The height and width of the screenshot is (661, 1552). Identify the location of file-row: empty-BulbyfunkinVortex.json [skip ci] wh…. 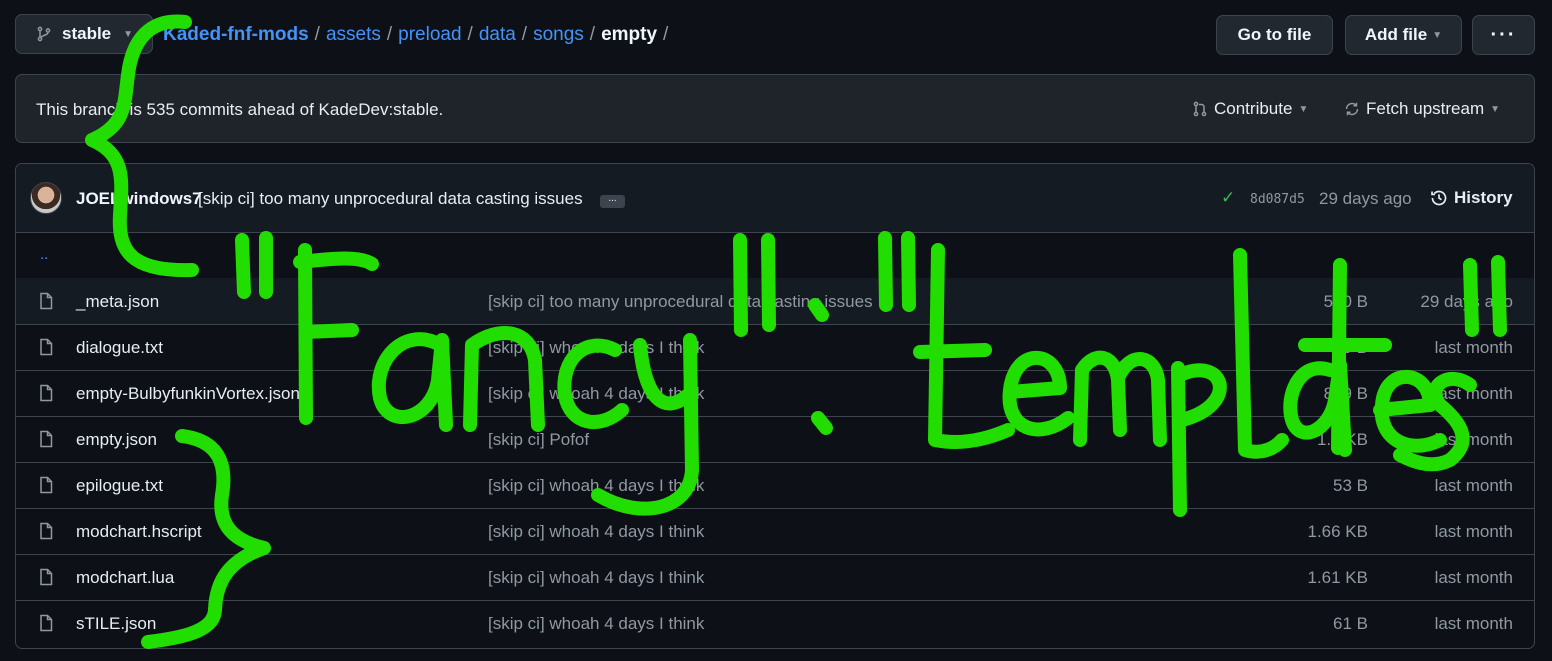
(775, 393).